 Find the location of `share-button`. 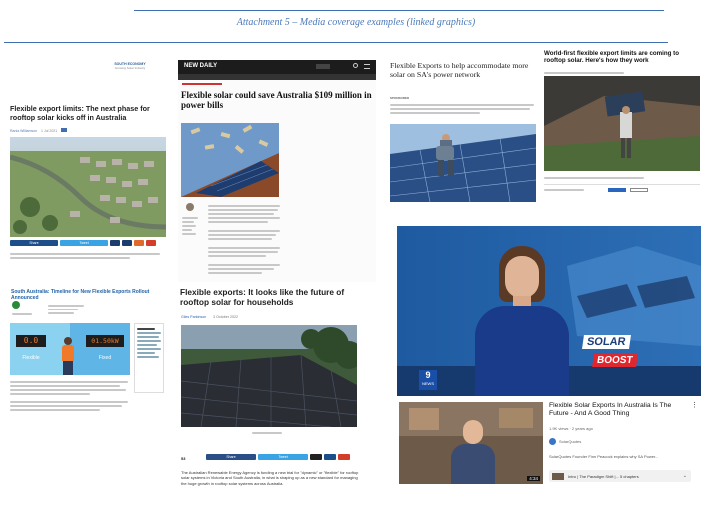

share-button is located at coordinates (639, 189).